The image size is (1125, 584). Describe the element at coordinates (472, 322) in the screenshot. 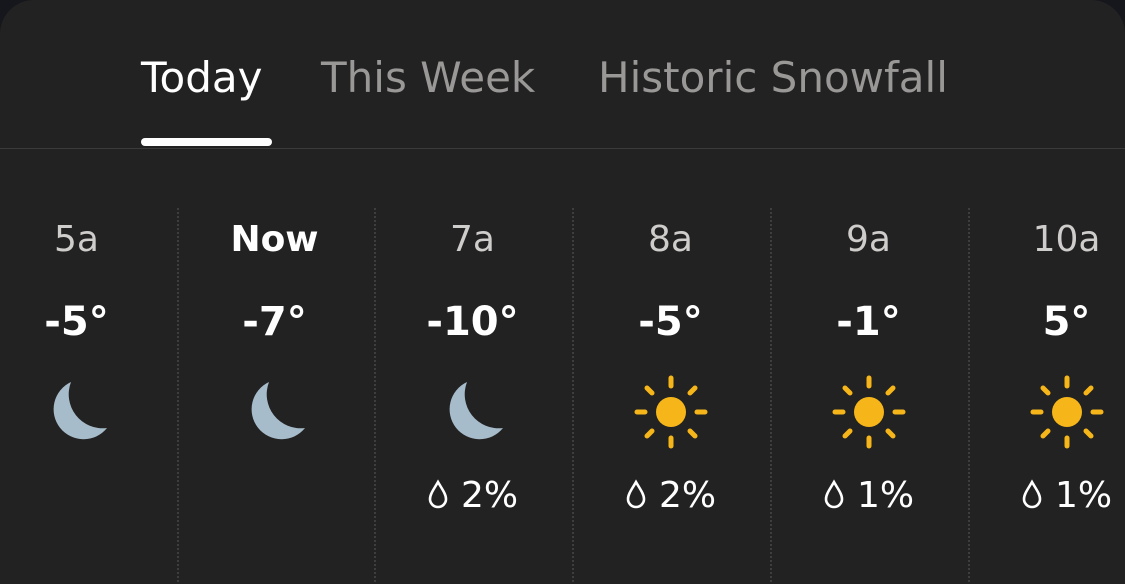

I see `temperature-value: -10°` at that location.